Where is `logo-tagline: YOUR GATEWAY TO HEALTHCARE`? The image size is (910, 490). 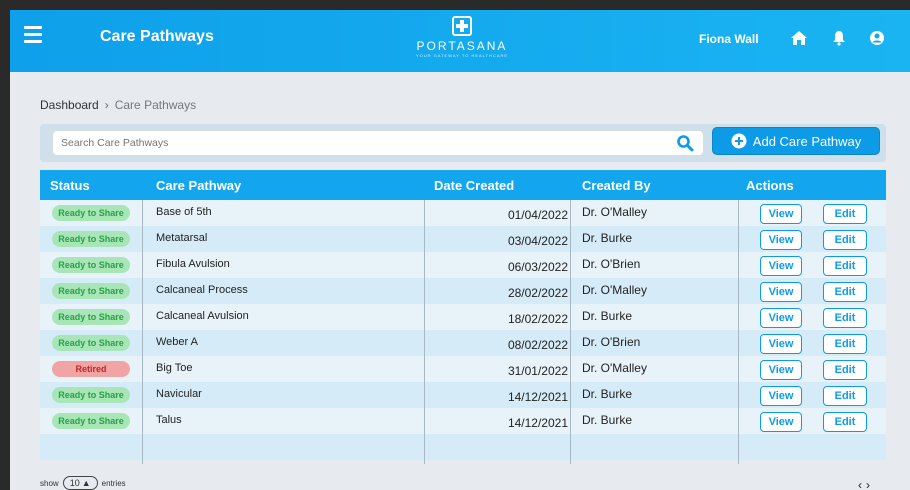
logo-tagline: YOUR GATEWAY TO HEALTHCARE is located at coordinates (462, 55).